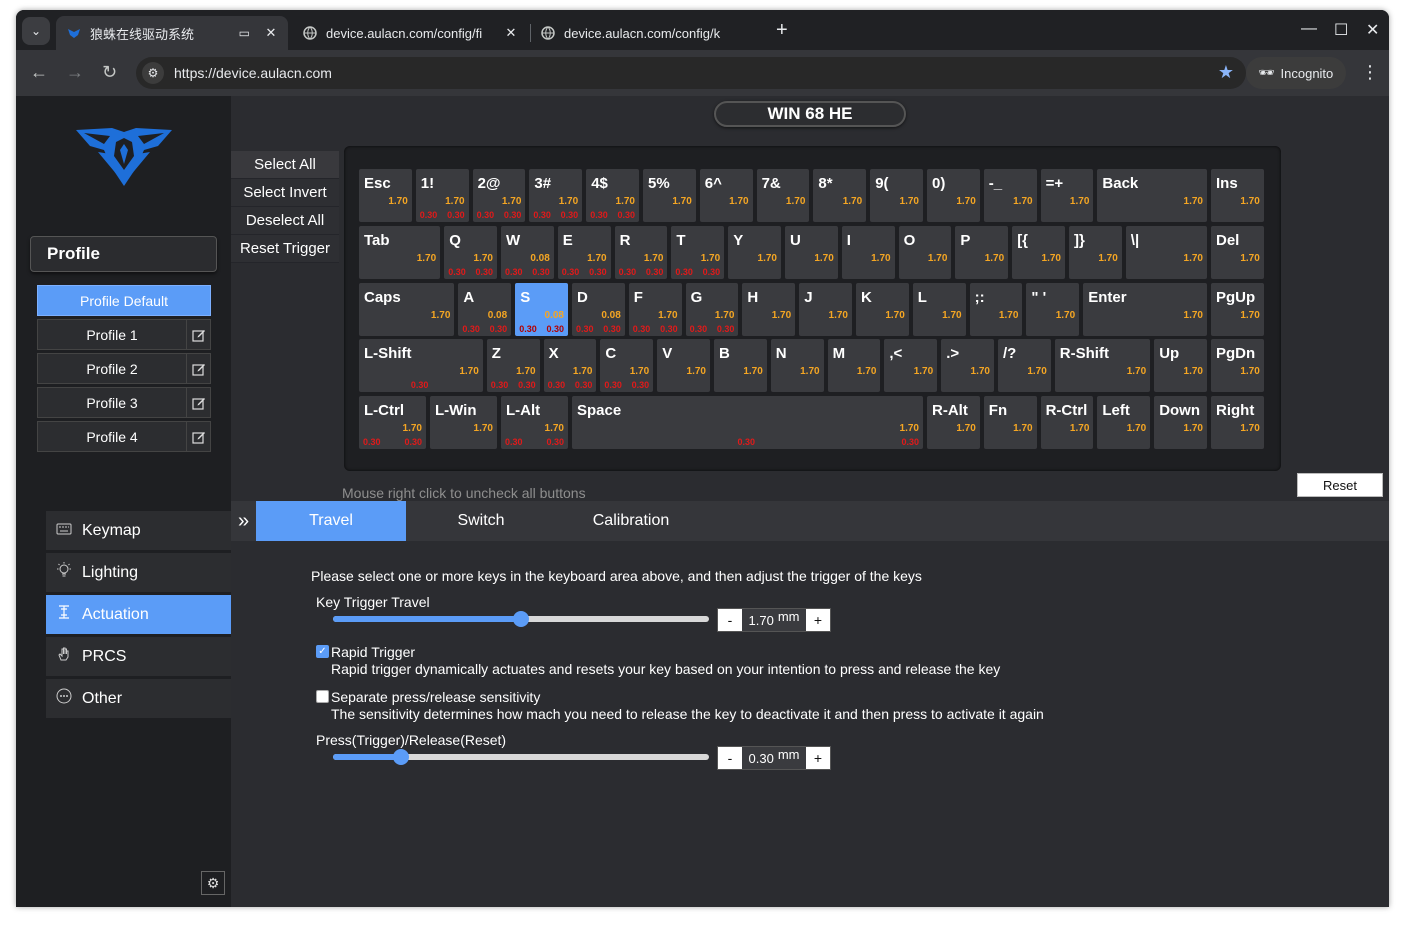  I want to click on settings-button: ⚙, so click(213, 883).